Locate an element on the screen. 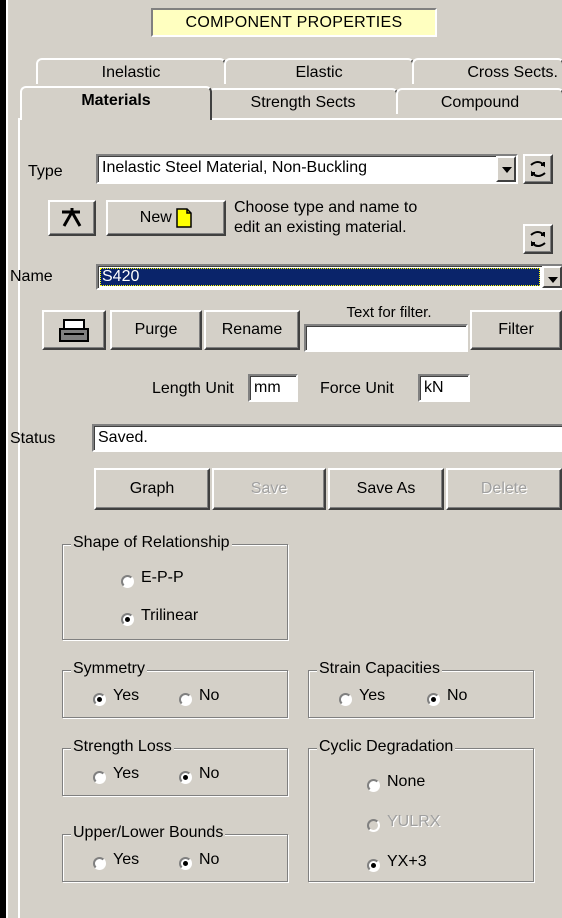 This screenshot has height=918, width=562. strength-loss-group: Strength Loss Yes No is located at coordinates (175, 767).